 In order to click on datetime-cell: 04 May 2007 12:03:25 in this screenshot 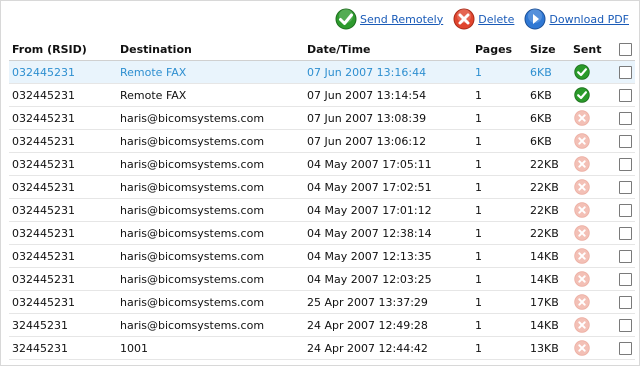, I will do `click(388, 279)`.